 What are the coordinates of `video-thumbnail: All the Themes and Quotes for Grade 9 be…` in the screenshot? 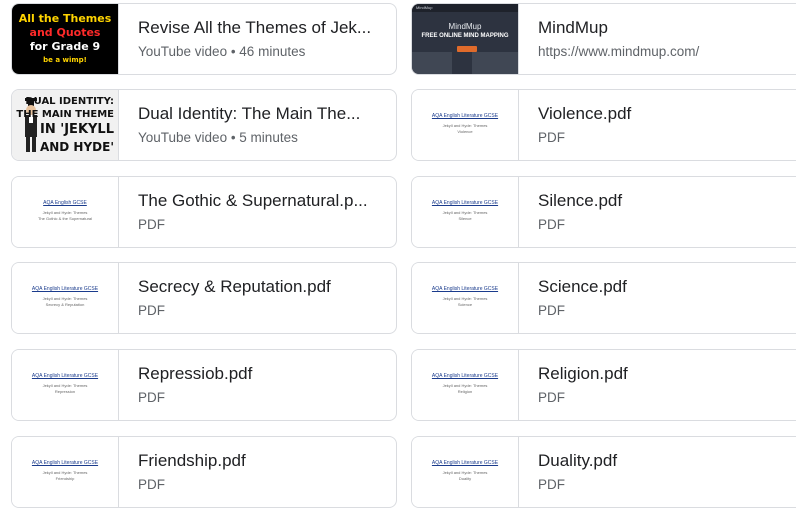 It's located at (65, 39).